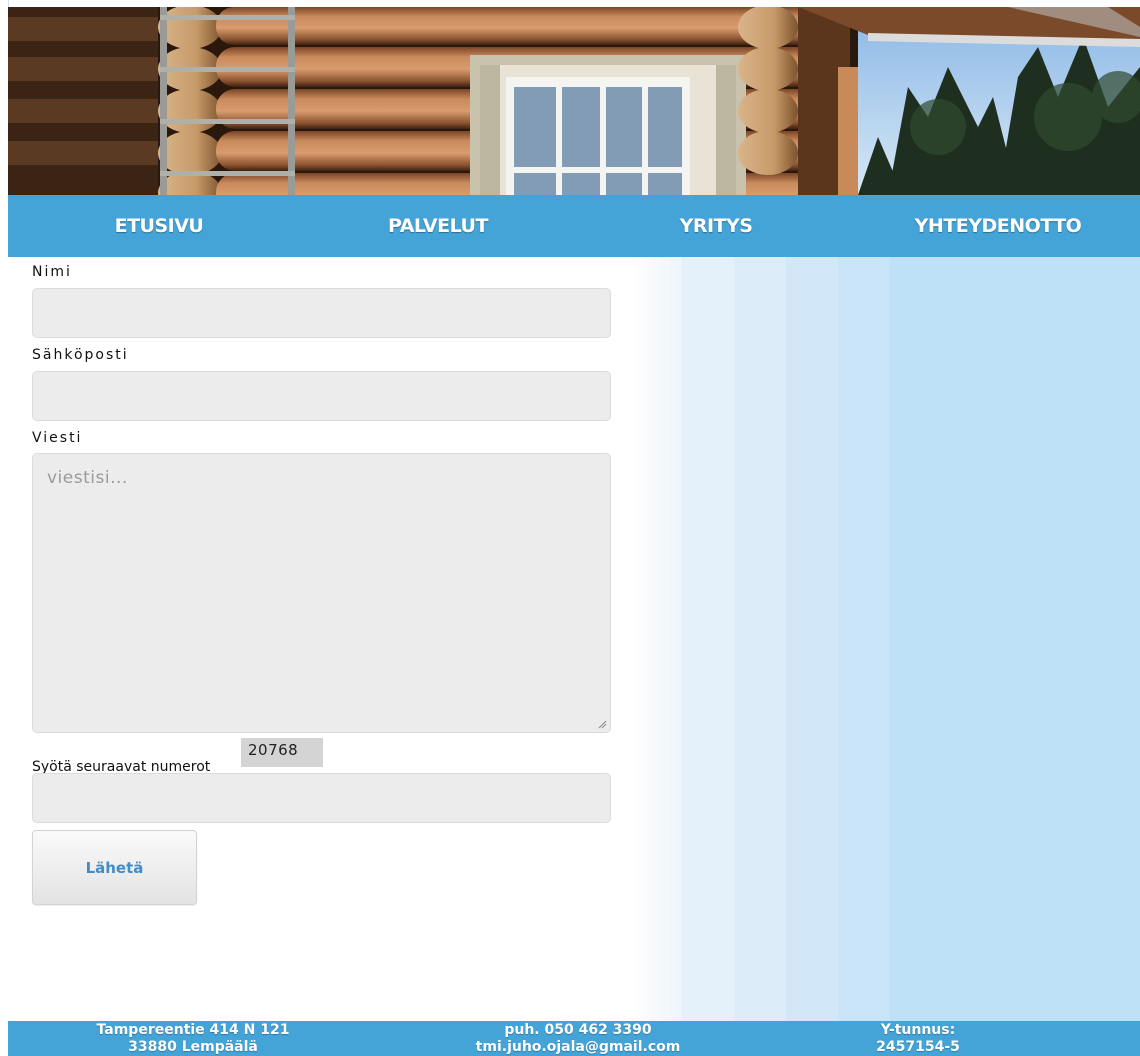  I want to click on email-input, so click(321, 396).